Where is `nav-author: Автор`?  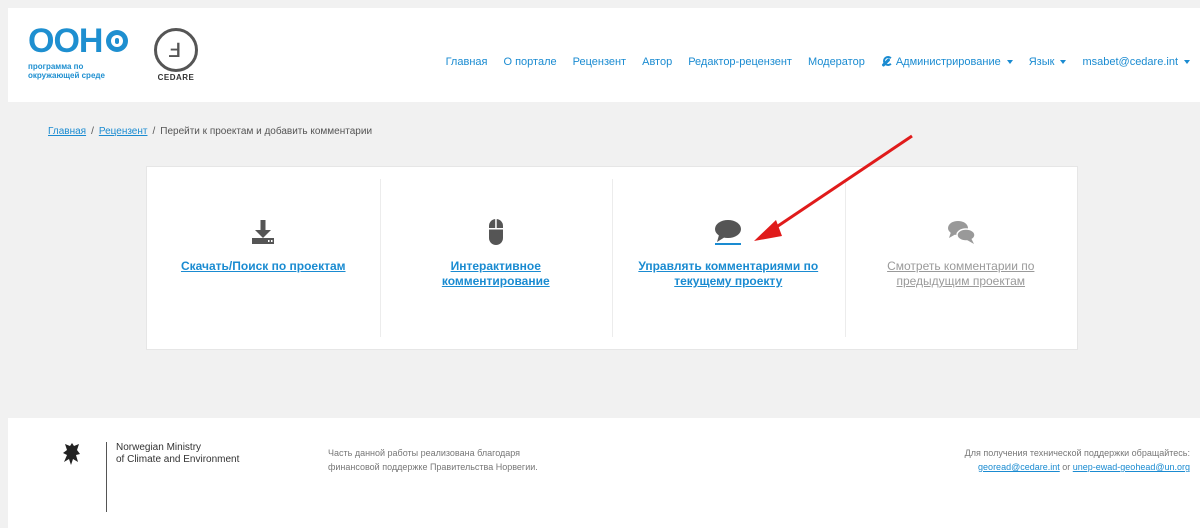
nav-author: Автор is located at coordinates (657, 62).